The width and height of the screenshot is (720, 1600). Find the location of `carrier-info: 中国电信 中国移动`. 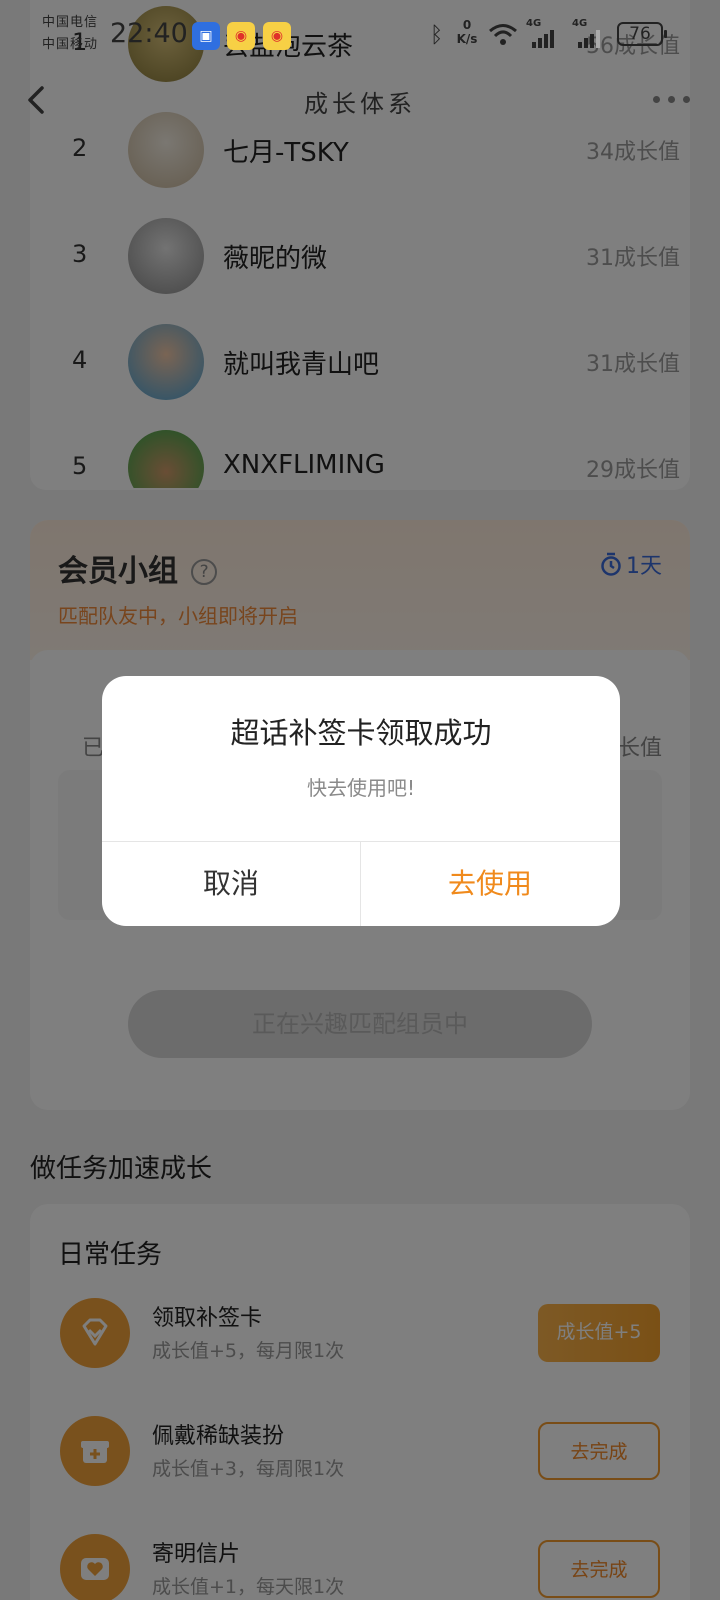

carrier-info: 中国电信 中国移动 is located at coordinates (70, 34).